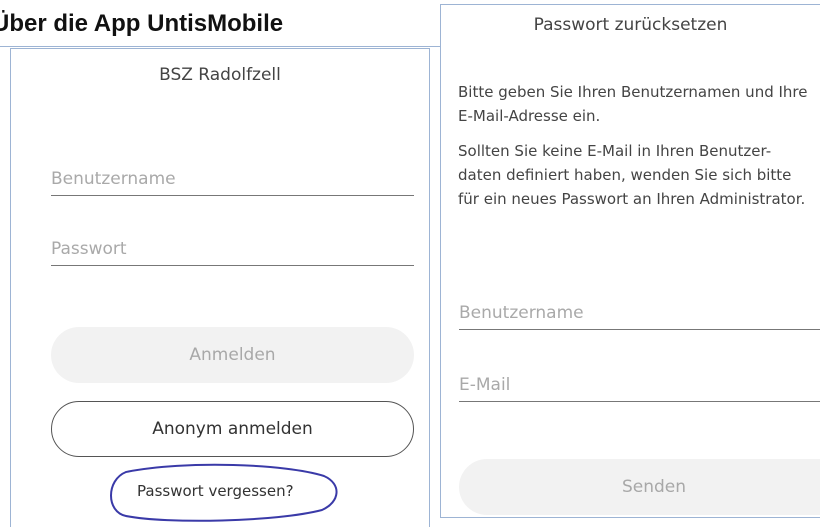 This screenshot has height=527, width=820. I want to click on reset-username-field, so click(639, 316).